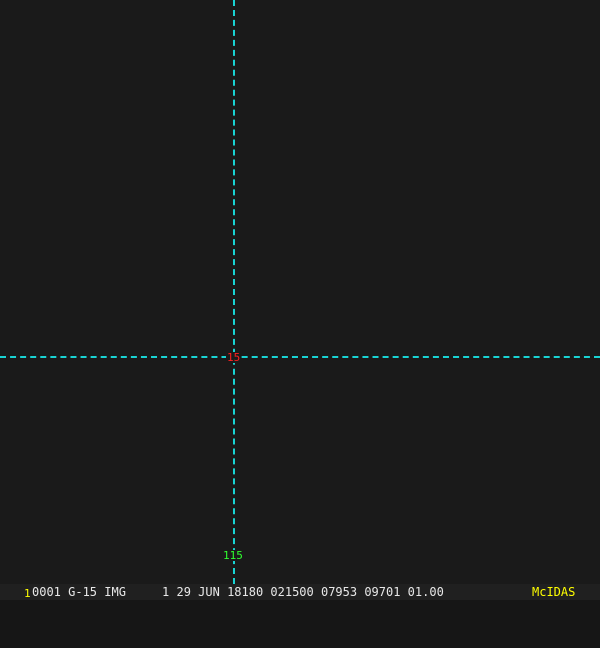 Image resolution: width=600 pixels, height=648 pixels. What do you see at coordinates (234, 357) in the screenshot?
I see `latitude-label: 15` at bounding box center [234, 357].